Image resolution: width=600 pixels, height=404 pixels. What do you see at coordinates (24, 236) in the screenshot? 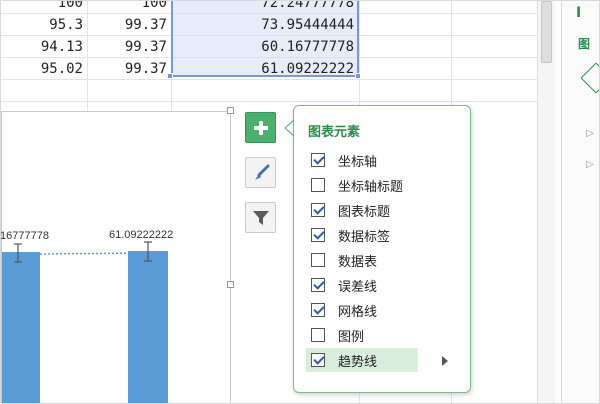
I see `data-label-1: 16777778` at bounding box center [24, 236].